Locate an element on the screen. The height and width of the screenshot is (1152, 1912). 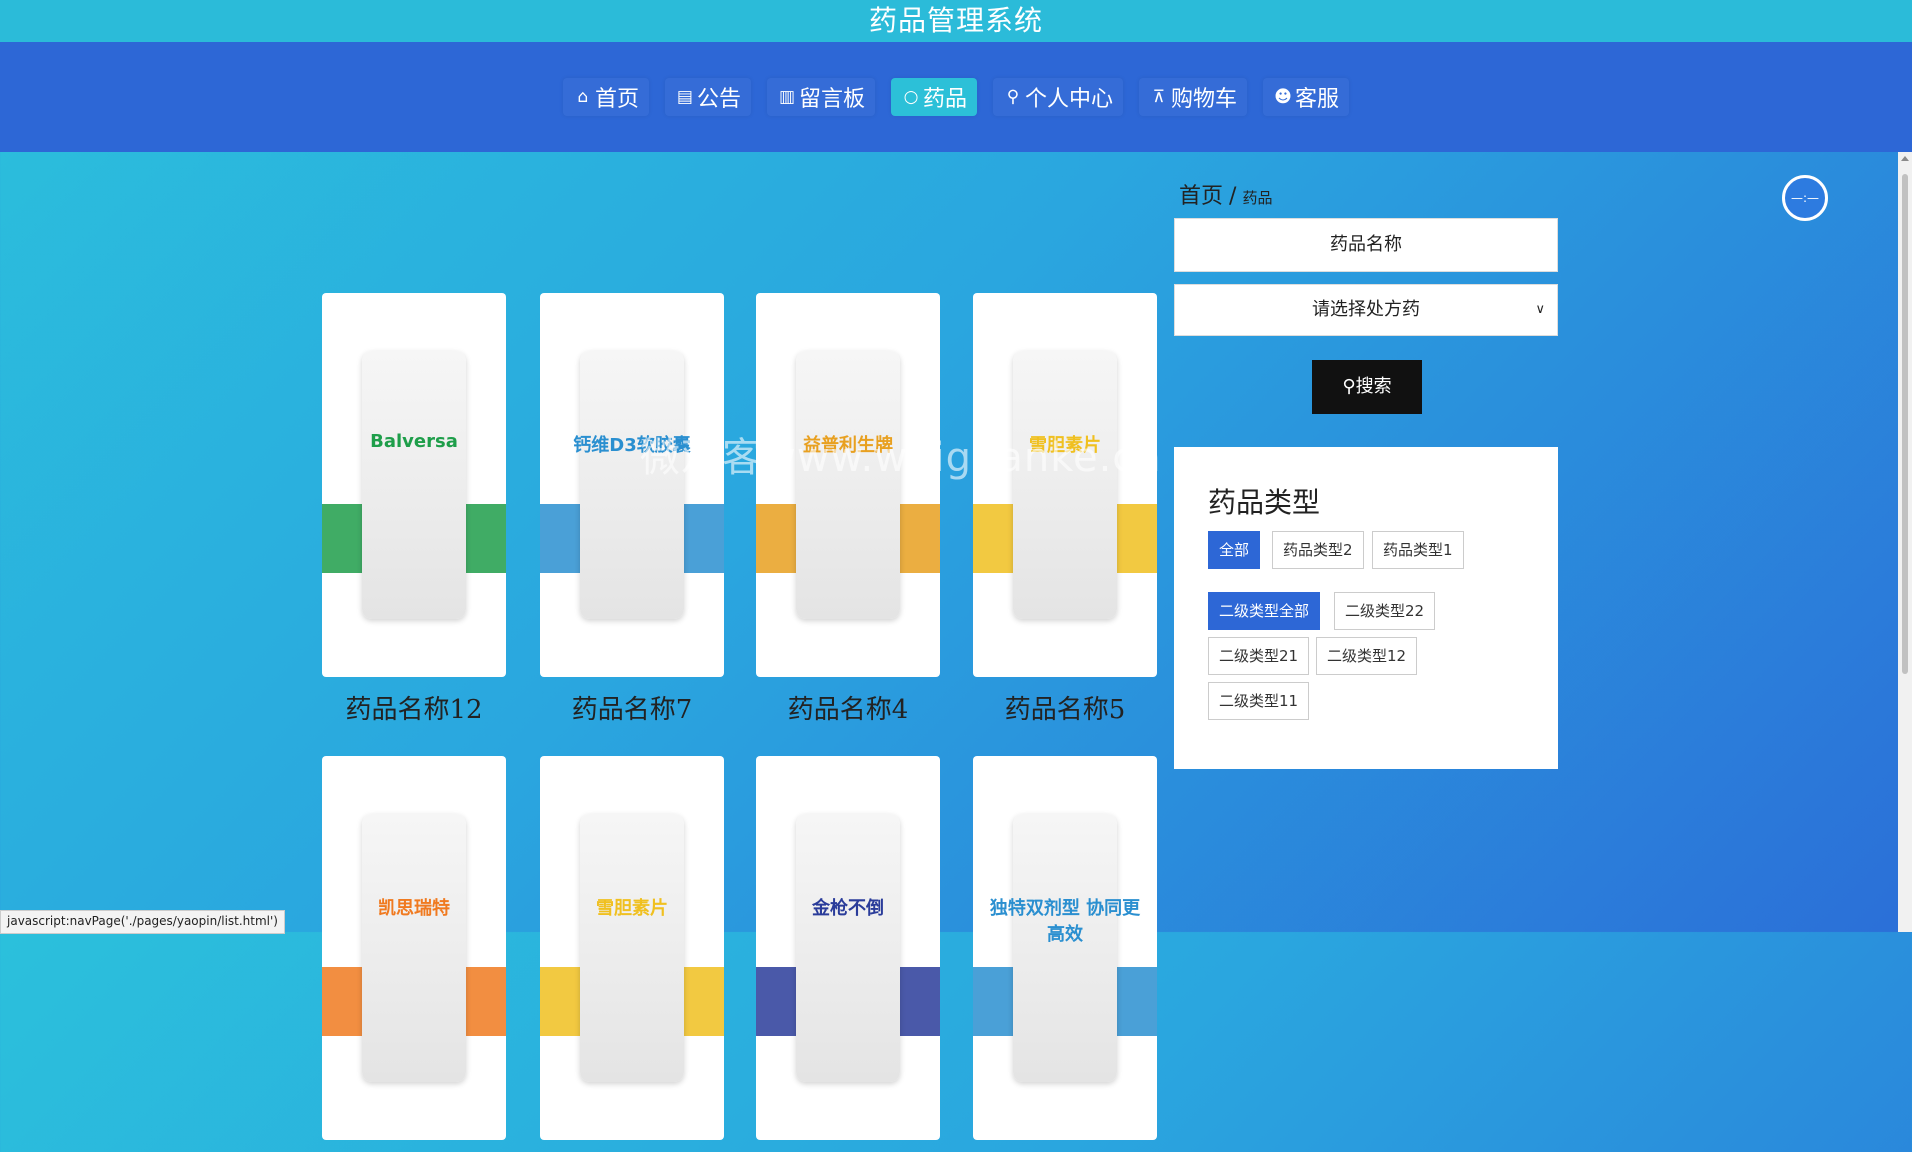
chevron-down-icon: ∨ is located at coordinates (1540, 309).